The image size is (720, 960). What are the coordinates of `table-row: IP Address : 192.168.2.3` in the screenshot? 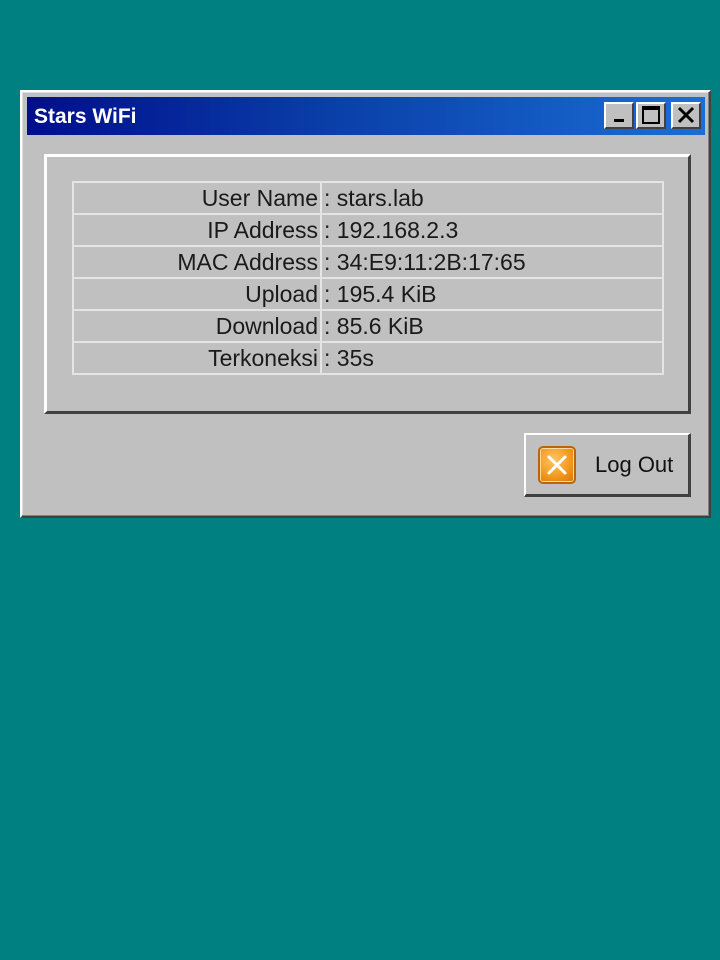 It's located at (368, 230).